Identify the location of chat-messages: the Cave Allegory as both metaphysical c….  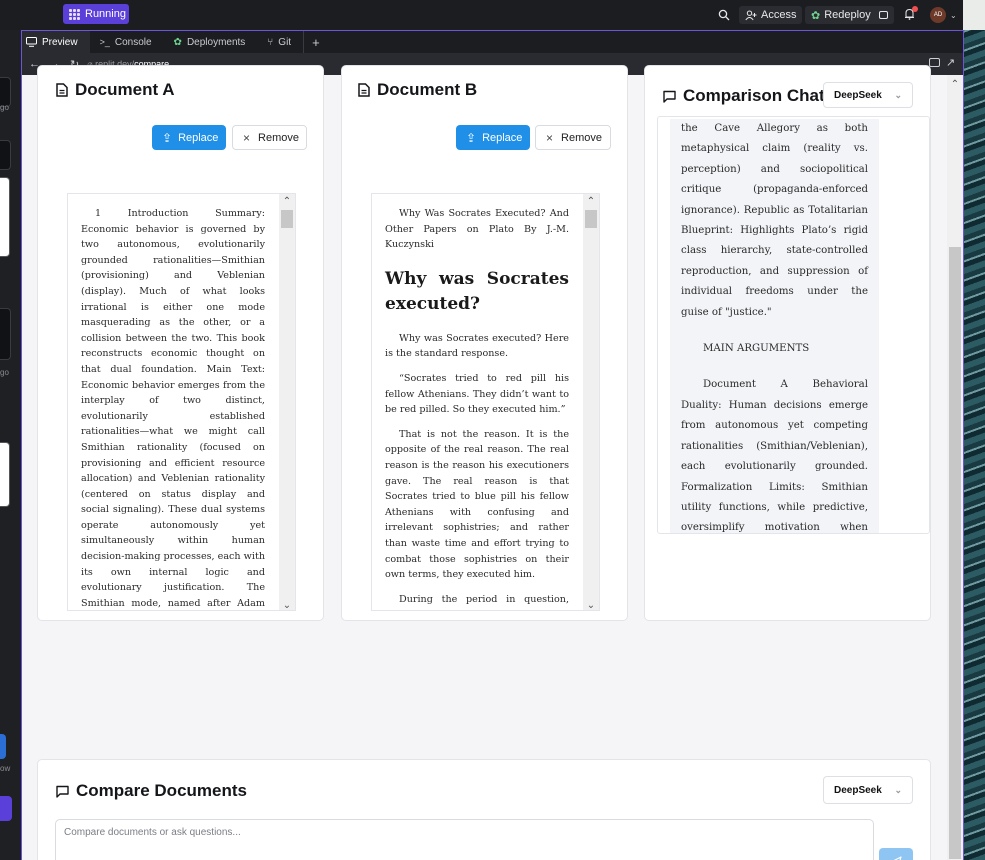
(793, 325).